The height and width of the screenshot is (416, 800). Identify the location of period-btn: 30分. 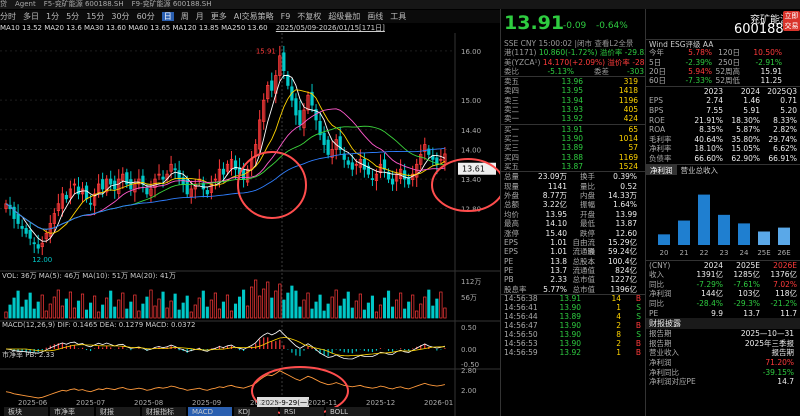
(120, 16).